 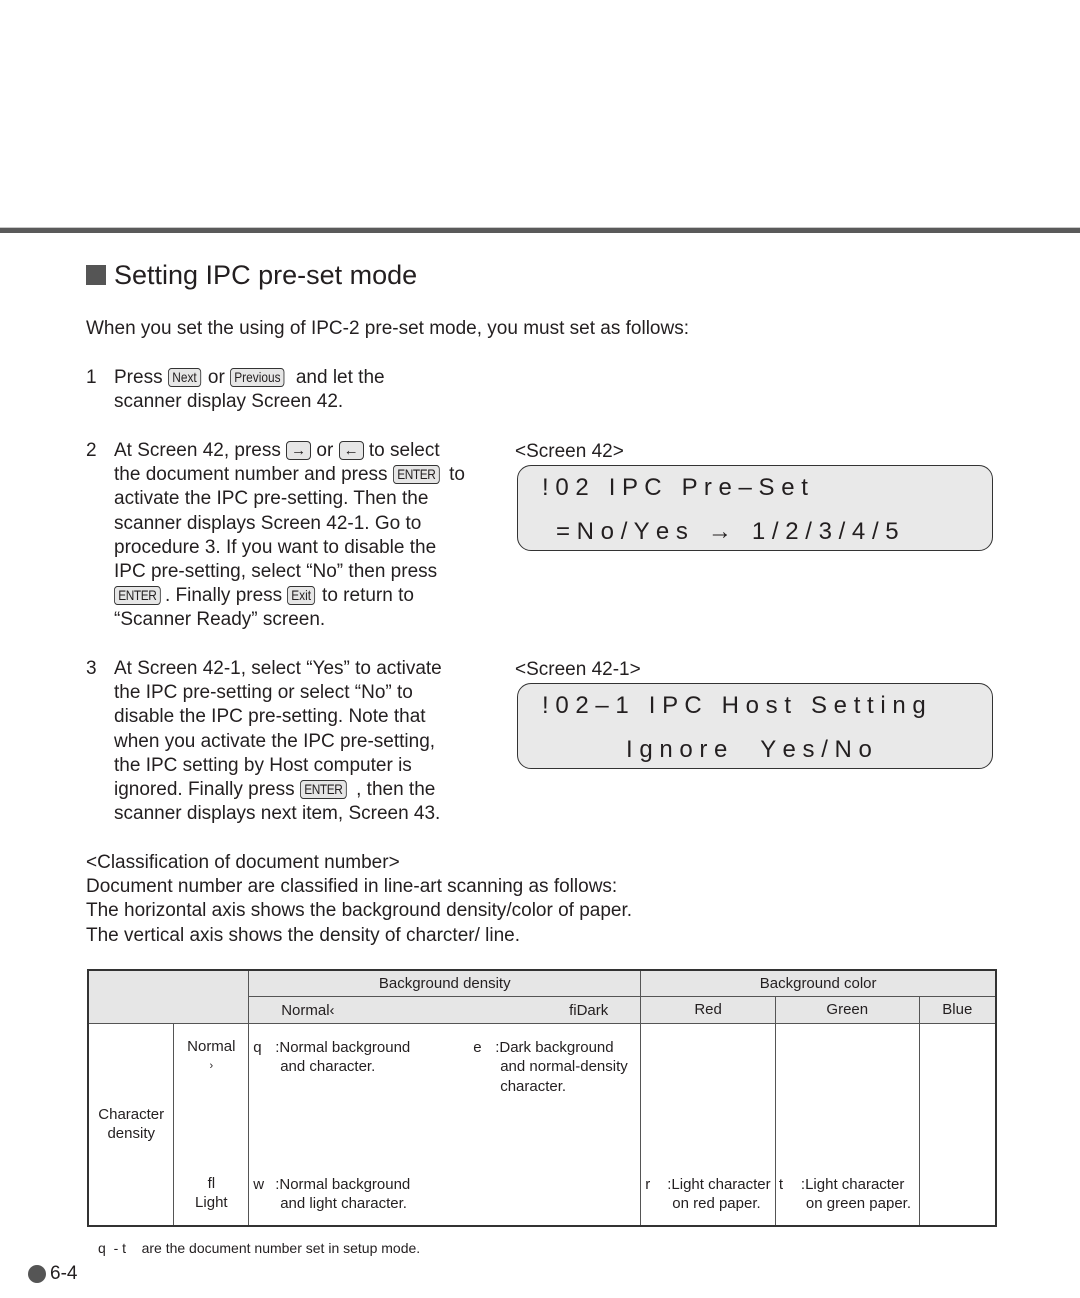 What do you see at coordinates (91, 668) in the screenshot?
I see `step-number: 3` at bounding box center [91, 668].